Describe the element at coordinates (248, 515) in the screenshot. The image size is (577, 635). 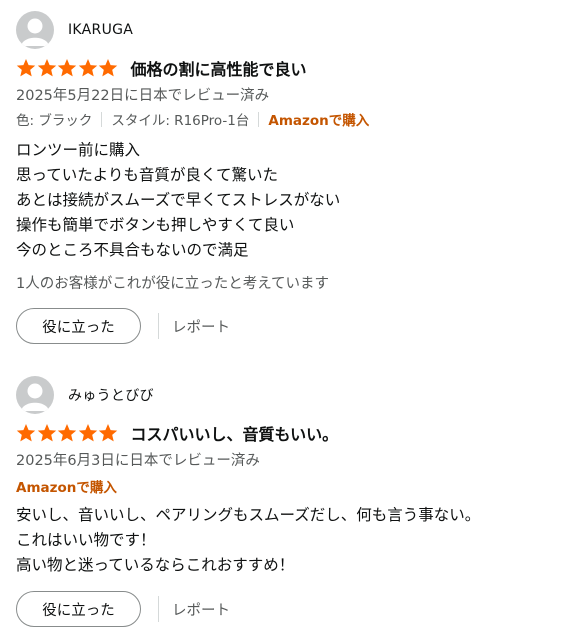
I see `review-body-line: 安いし、音いいし、ペアリングもスムーズだし、何も言う事ない。` at that location.